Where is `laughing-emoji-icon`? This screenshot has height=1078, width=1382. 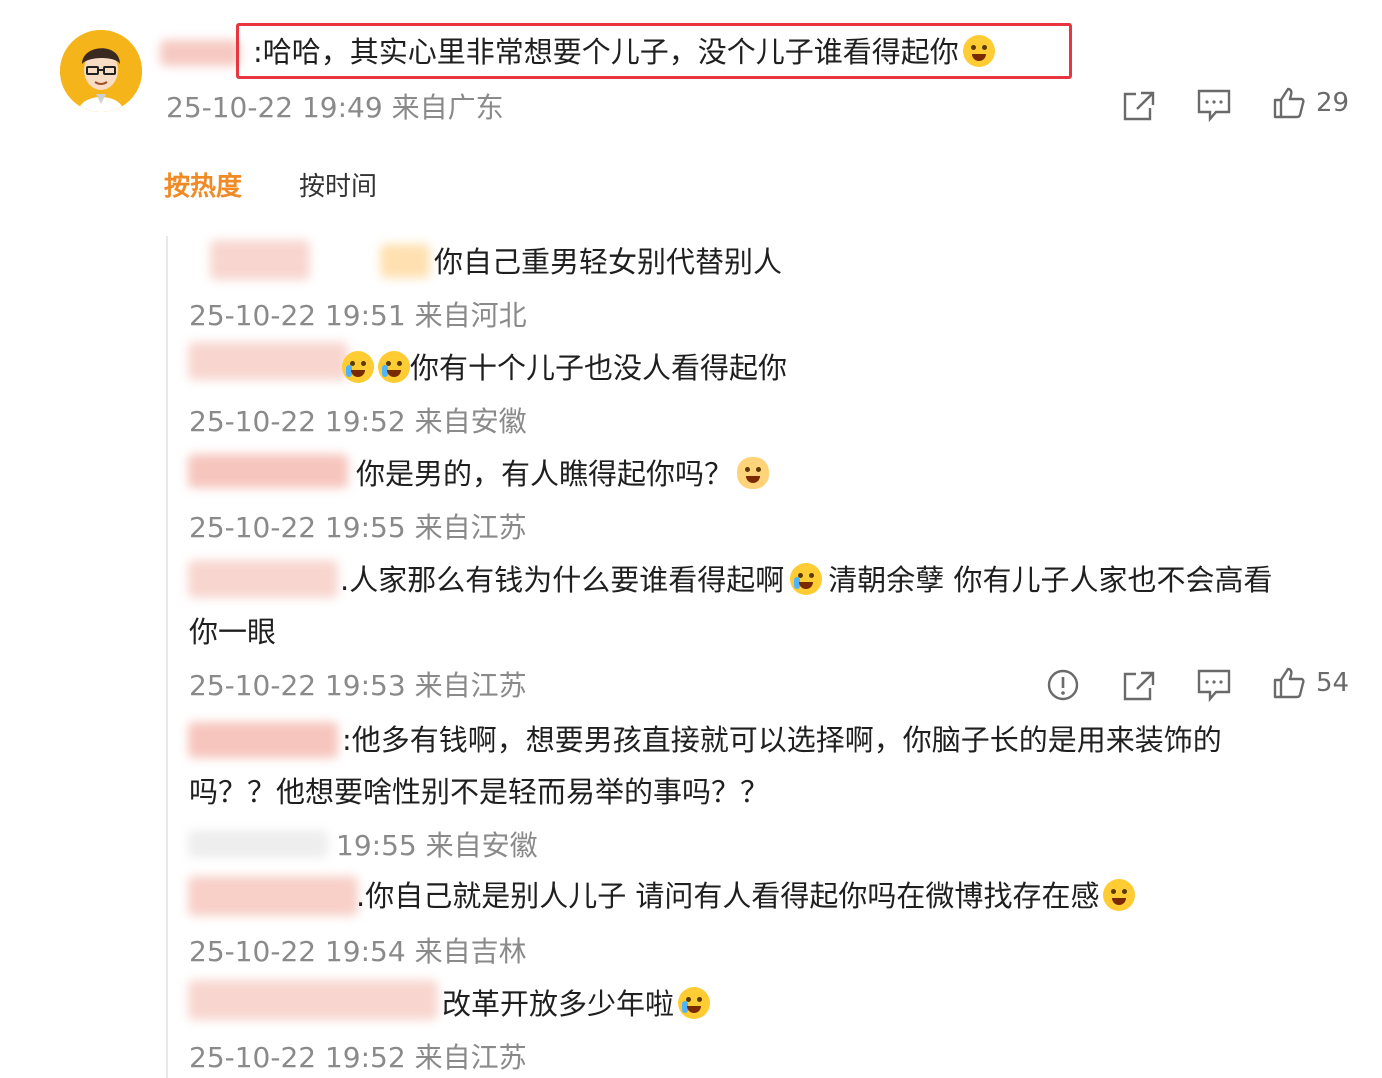 laughing-emoji-icon is located at coordinates (978, 51).